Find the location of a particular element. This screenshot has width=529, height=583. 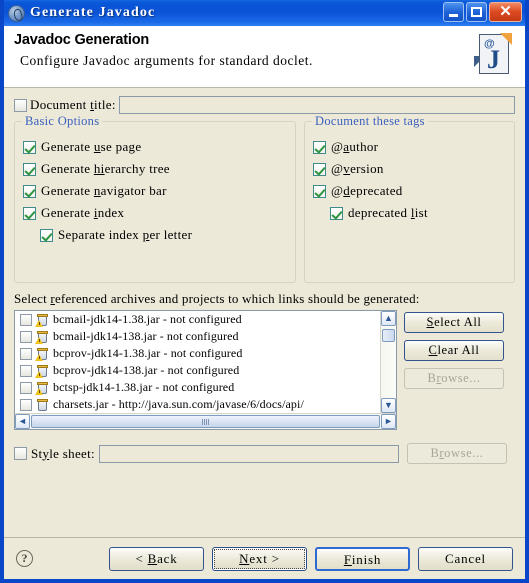

checkbox-label: @author is located at coordinates (355, 146).